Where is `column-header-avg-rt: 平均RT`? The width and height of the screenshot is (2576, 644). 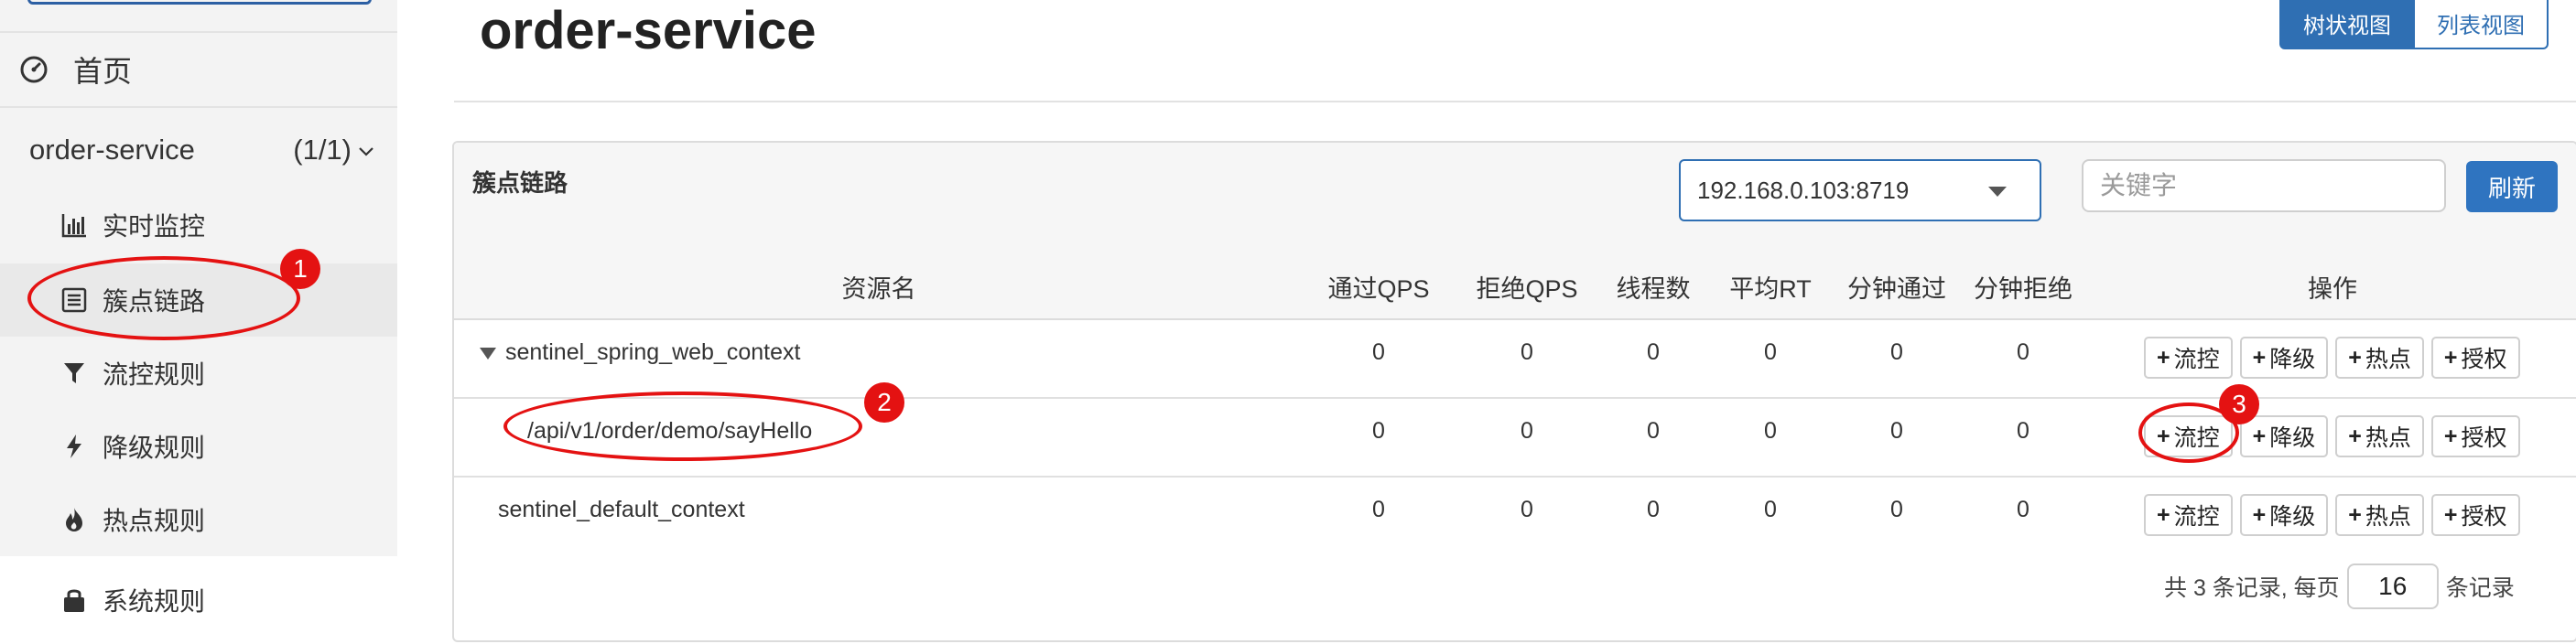 column-header-avg-rt: 平均RT is located at coordinates (1771, 288).